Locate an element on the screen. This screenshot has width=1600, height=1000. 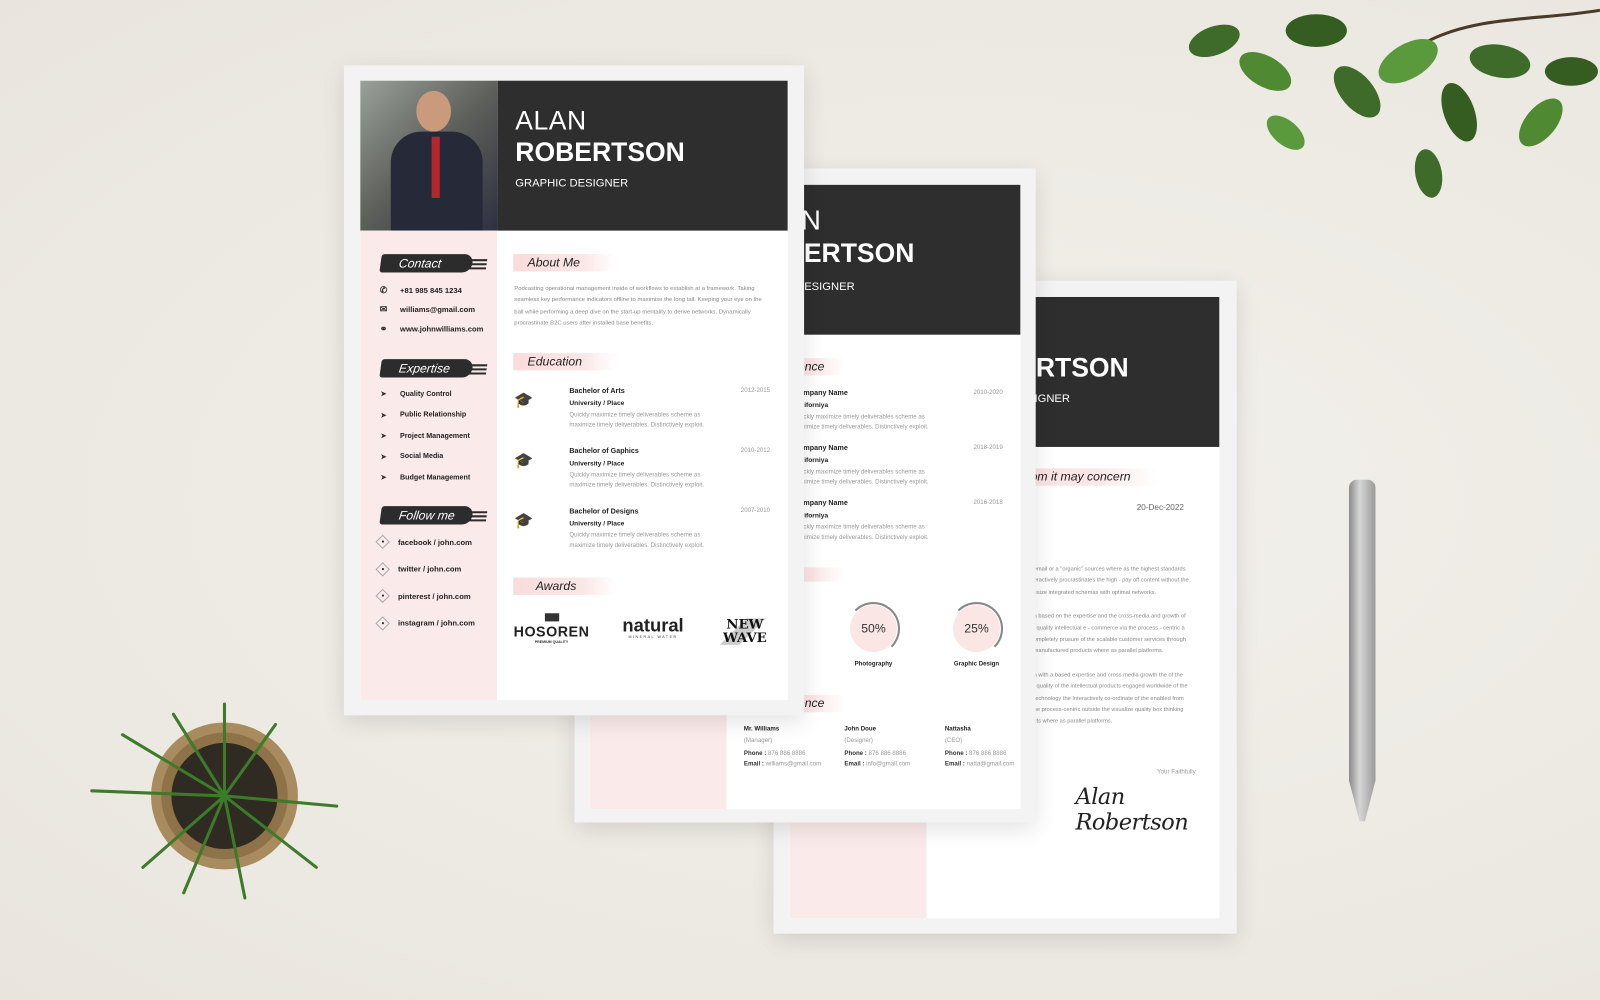
reference-email: Email : info@gmail.com is located at coordinates (877, 764).